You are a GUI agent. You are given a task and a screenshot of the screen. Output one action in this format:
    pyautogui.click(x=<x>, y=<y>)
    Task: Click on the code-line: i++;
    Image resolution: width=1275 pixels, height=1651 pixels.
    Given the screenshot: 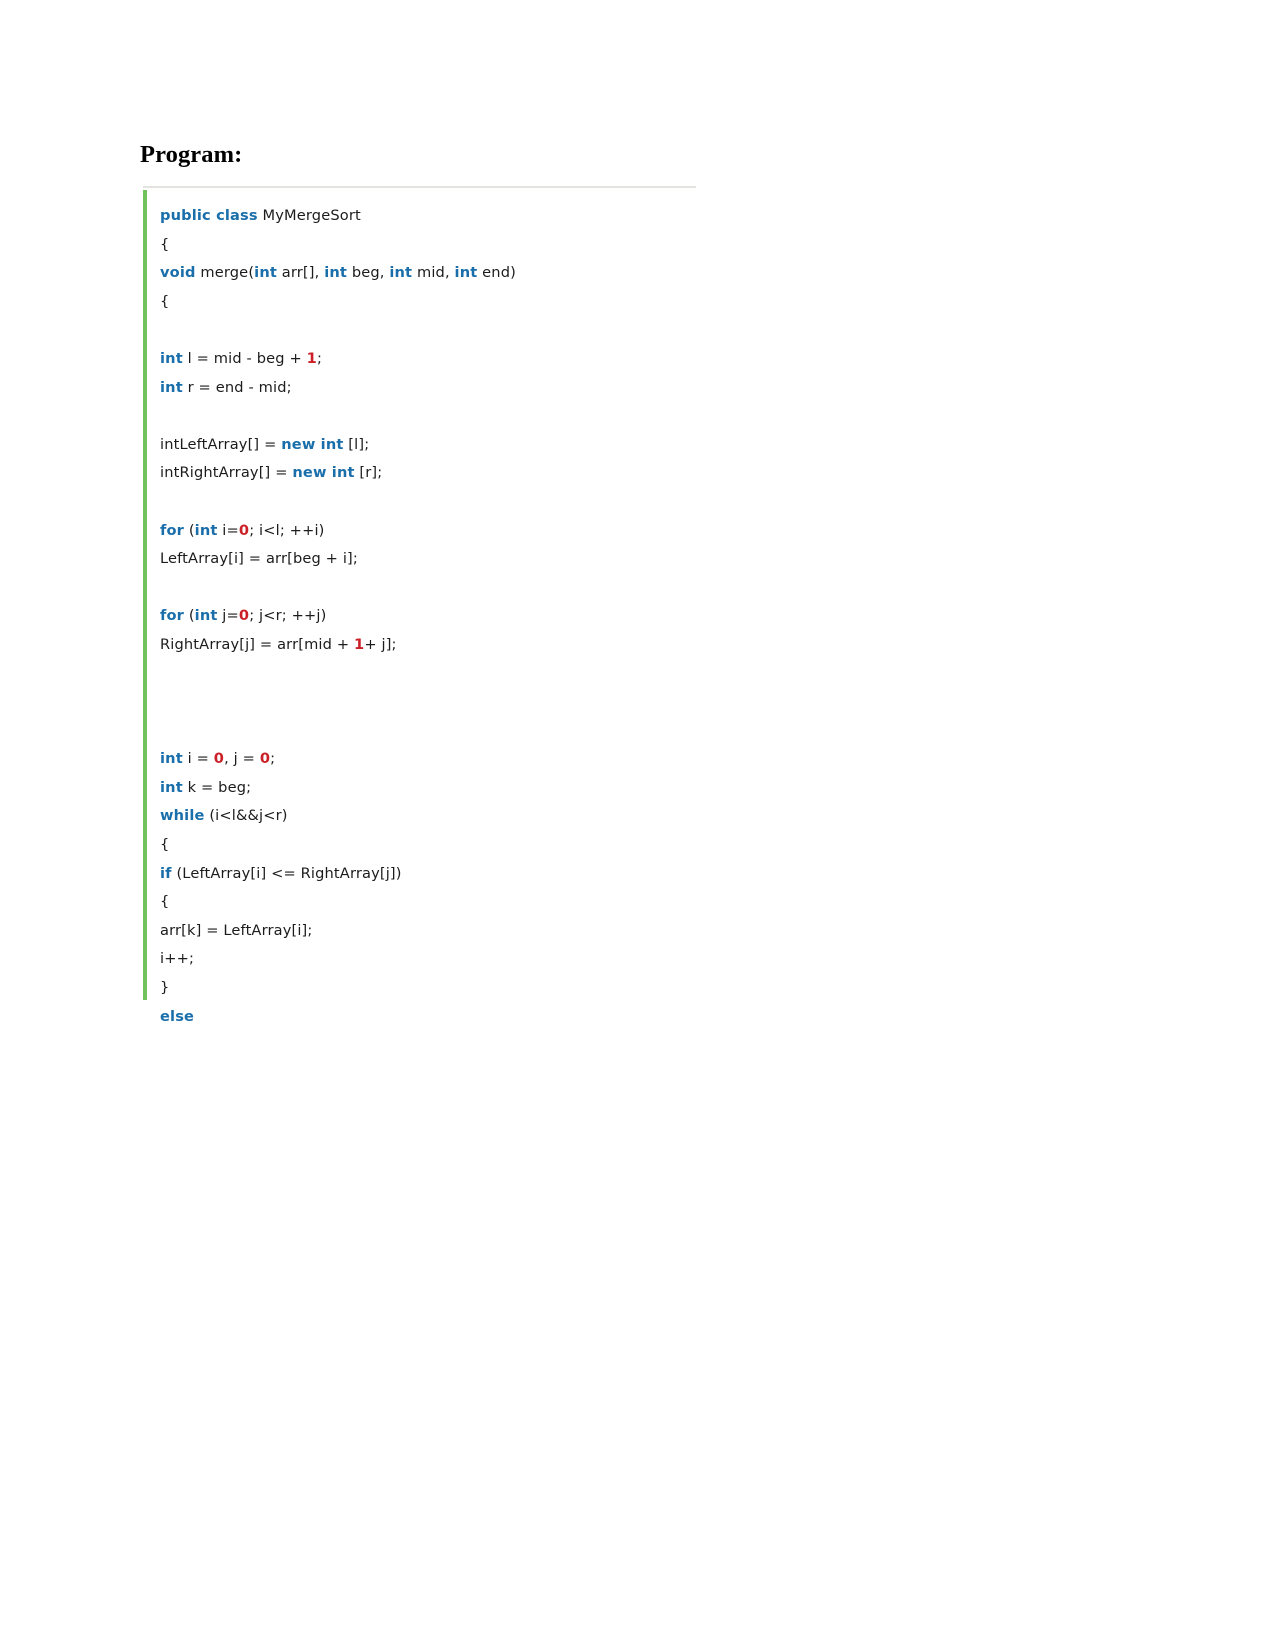 What is the action you would take?
    pyautogui.click(x=425, y=959)
    